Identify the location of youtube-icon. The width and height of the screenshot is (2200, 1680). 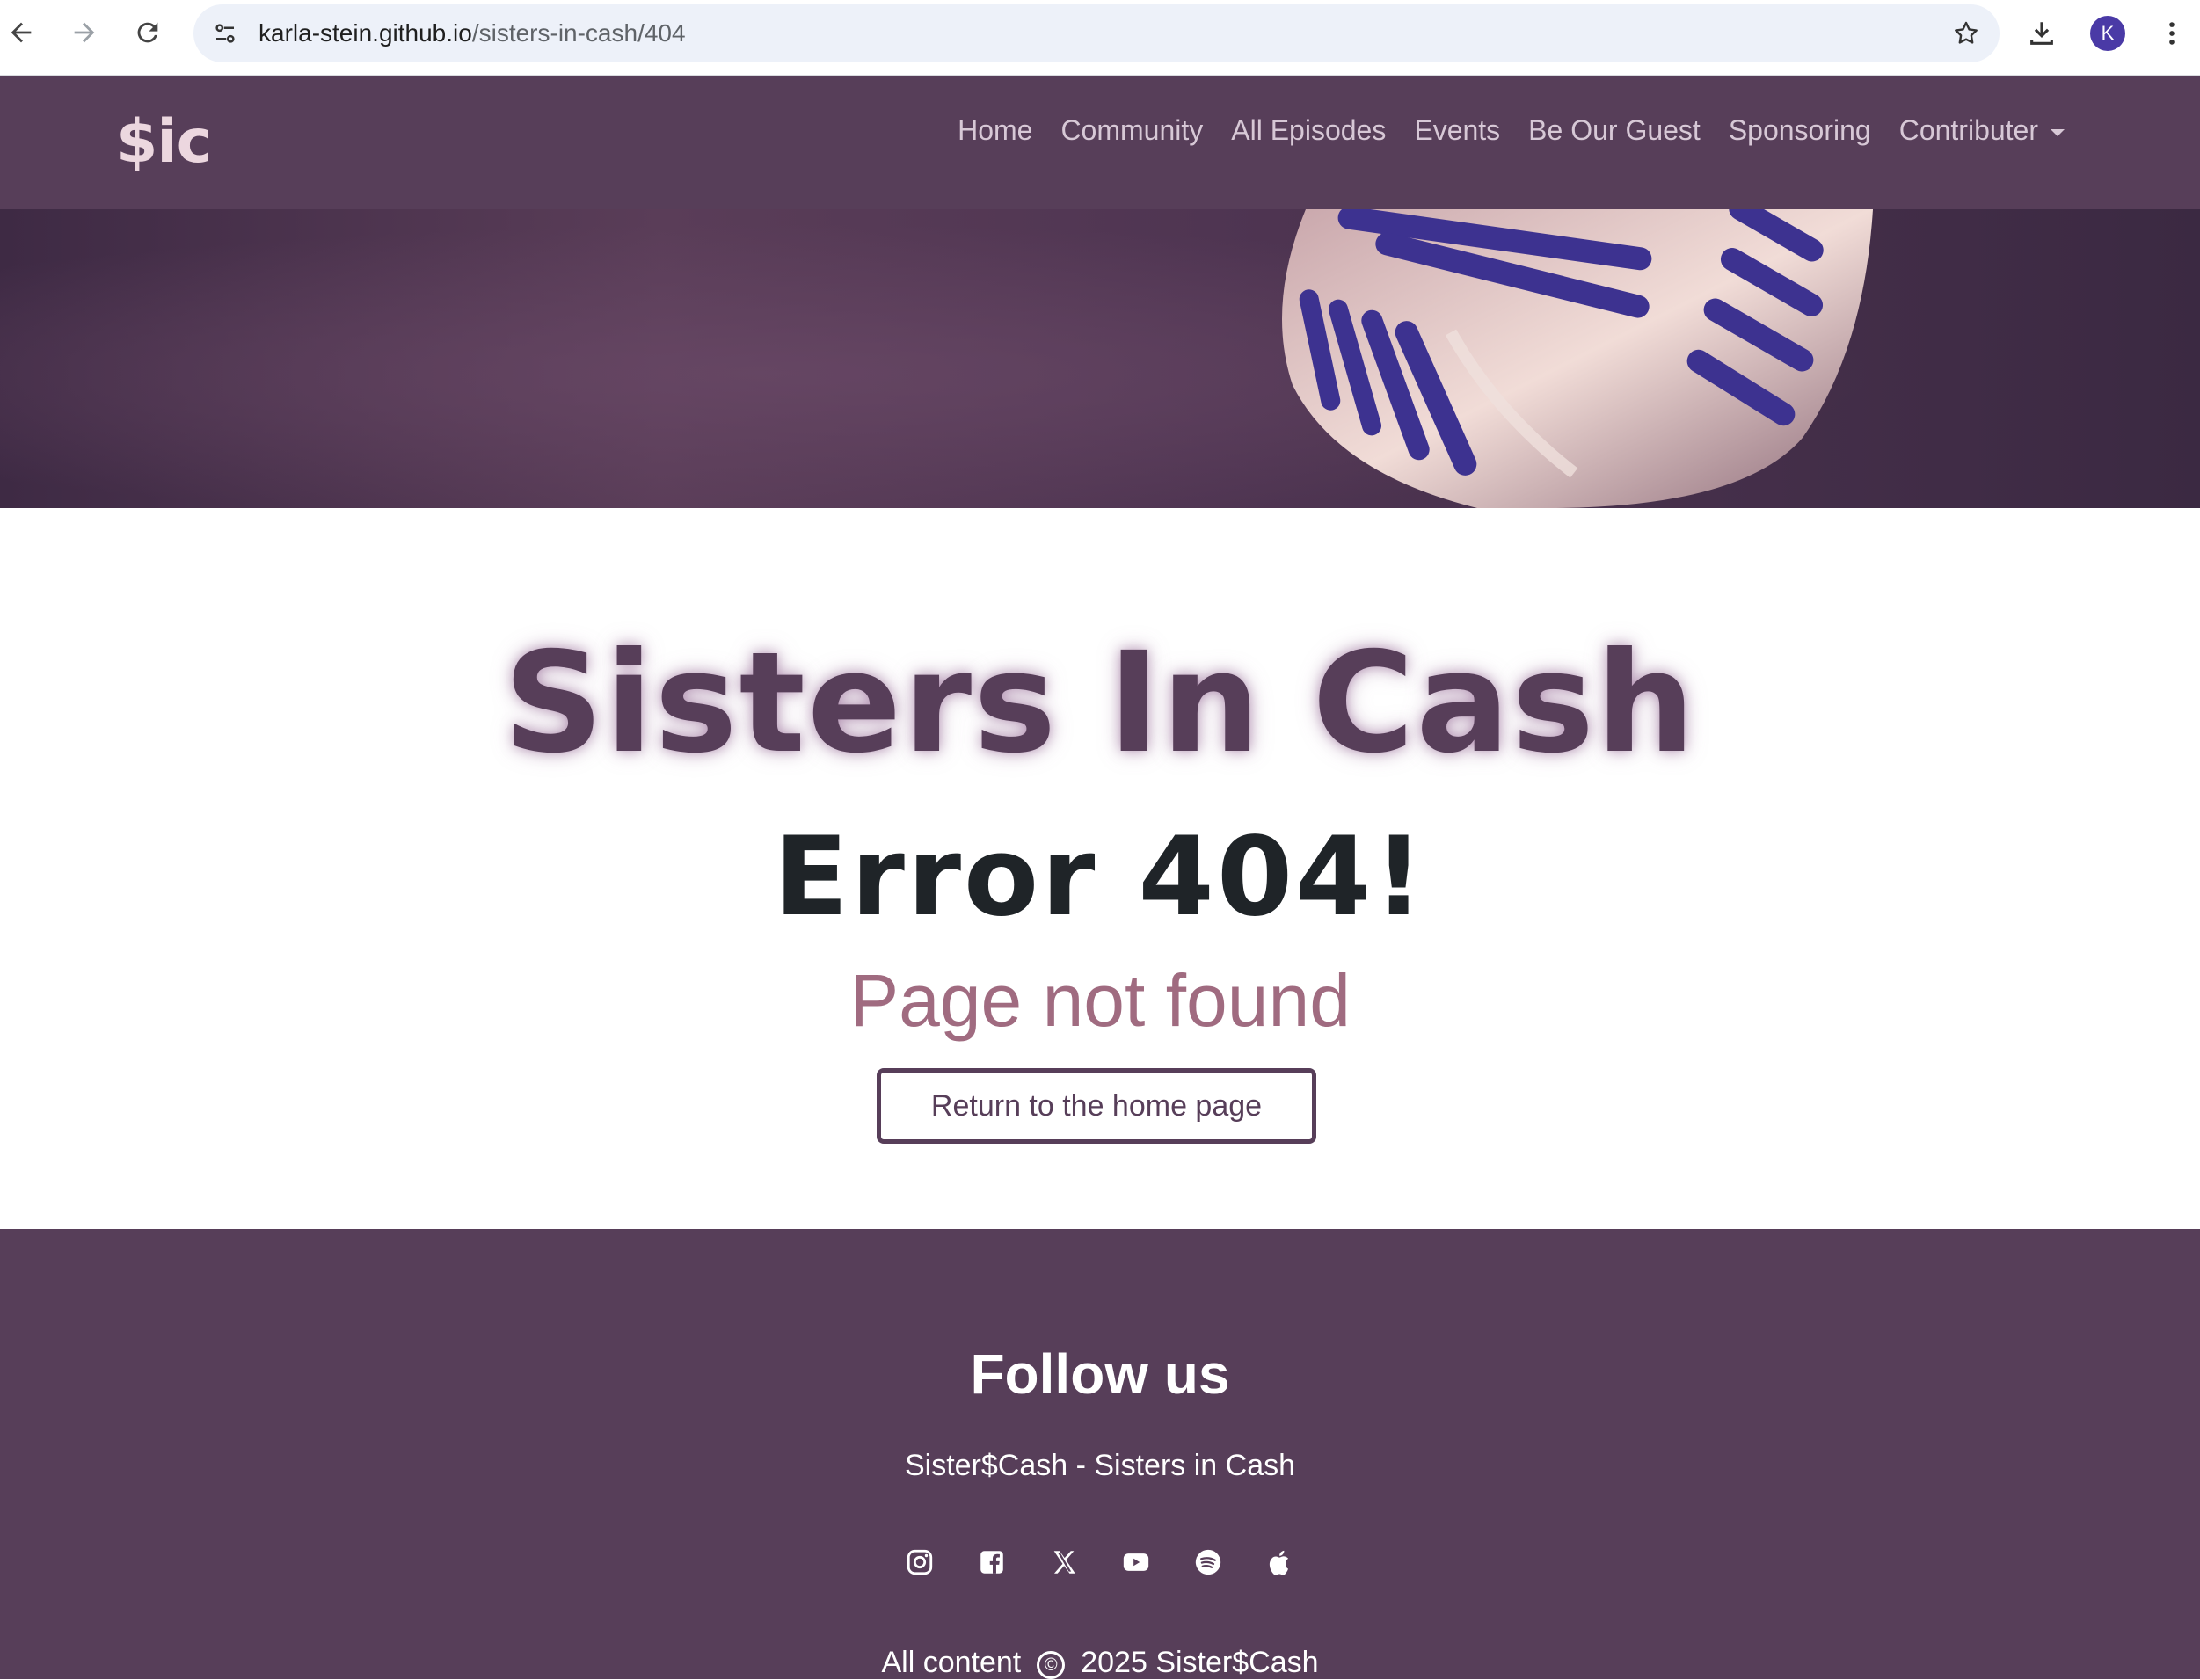
(1136, 1562).